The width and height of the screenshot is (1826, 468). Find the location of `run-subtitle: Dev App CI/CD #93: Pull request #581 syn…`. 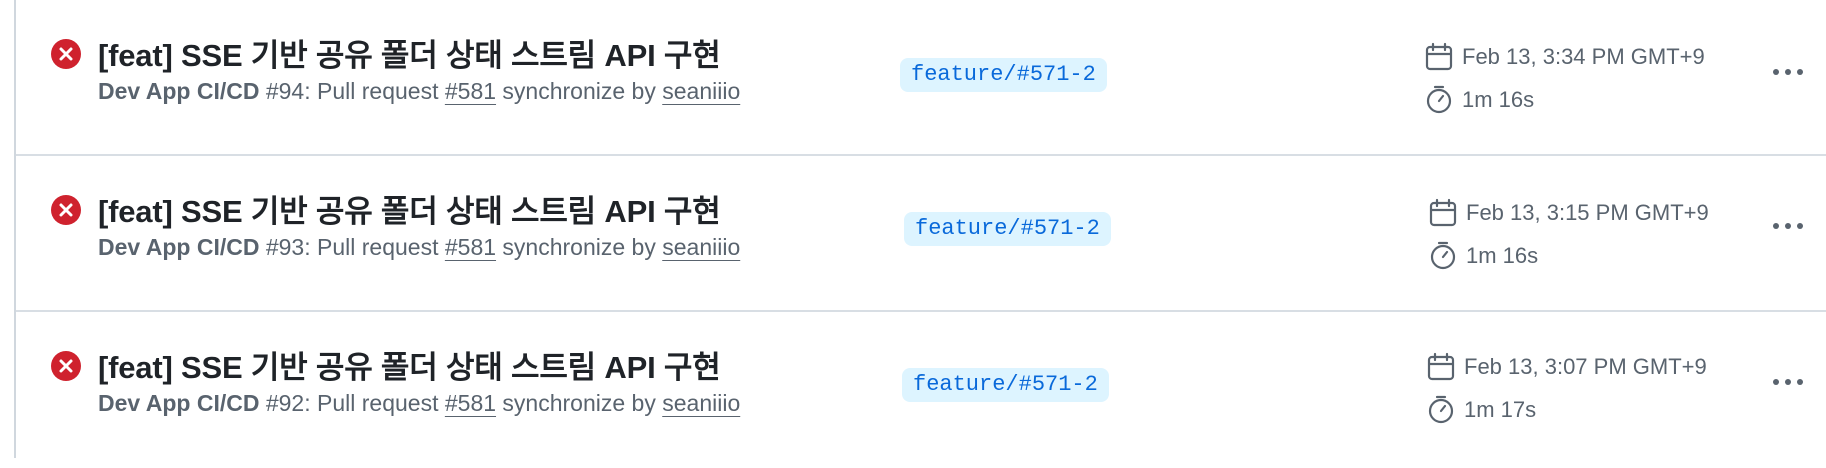

run-subtitle: Dev App CI/CD #93: Pull request #581 syn… is located at coordinates (419, 247).